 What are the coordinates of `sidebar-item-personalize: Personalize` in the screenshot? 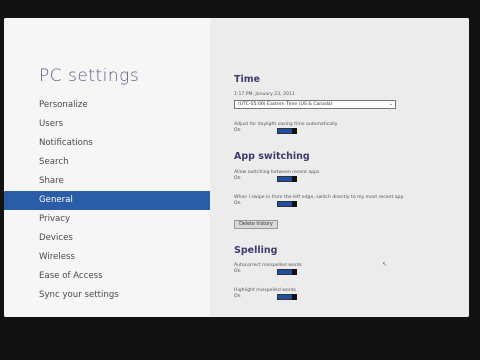 It's located at (107, 105).